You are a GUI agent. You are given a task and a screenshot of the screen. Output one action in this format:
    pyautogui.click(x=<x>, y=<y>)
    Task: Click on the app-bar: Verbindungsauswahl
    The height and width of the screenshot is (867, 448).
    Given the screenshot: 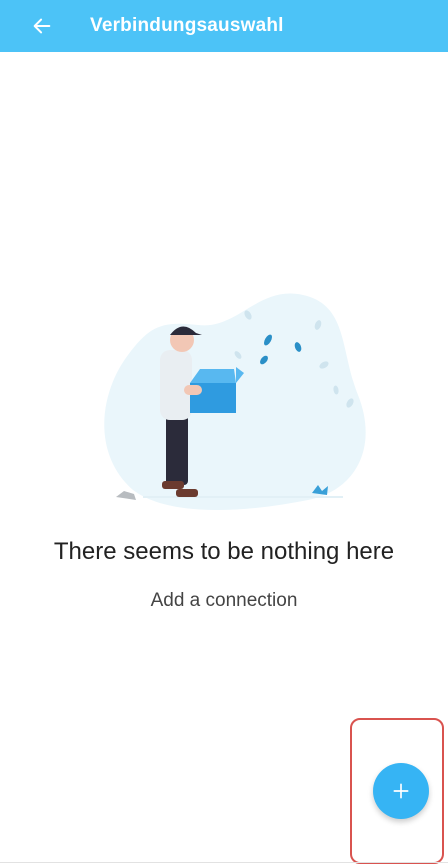 What is the action you would take?
    pyautogui.click(x=224, y=26)
    